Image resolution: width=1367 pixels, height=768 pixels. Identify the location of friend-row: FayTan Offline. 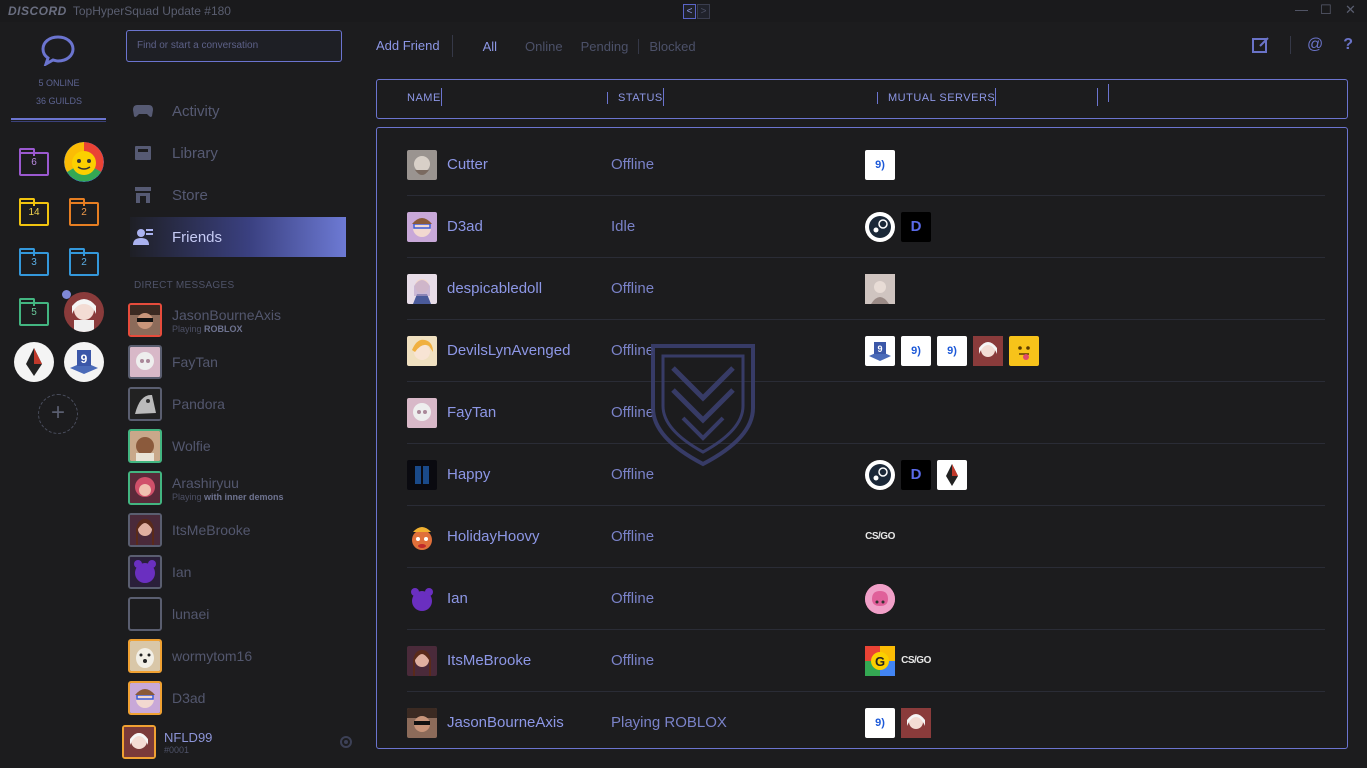
(866, 413).